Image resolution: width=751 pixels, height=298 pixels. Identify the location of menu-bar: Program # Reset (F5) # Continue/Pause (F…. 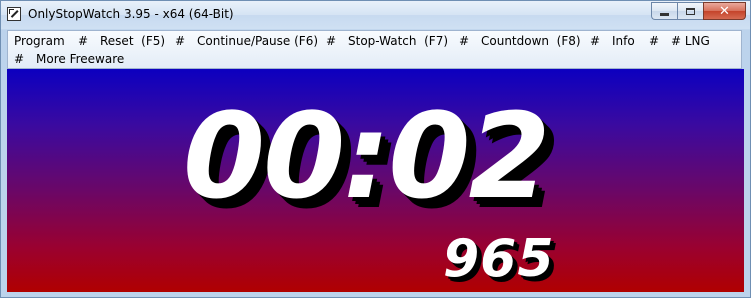
(374, 49).